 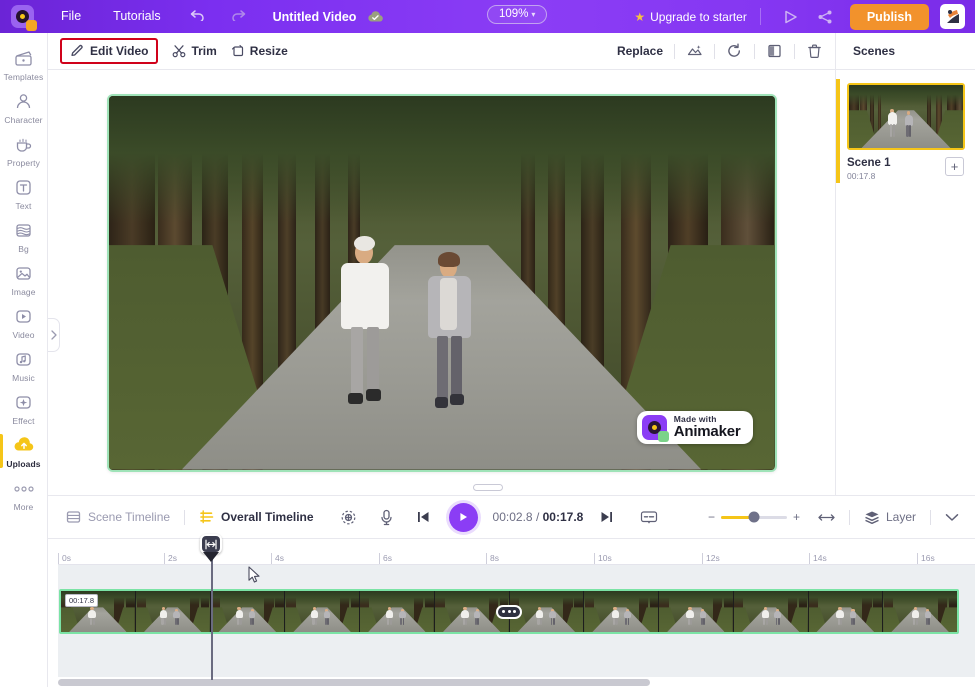 What do you see at coordinates (791, 17) in the screenshot?
I see `preview-play-icon` at bounding box center [791, 17].